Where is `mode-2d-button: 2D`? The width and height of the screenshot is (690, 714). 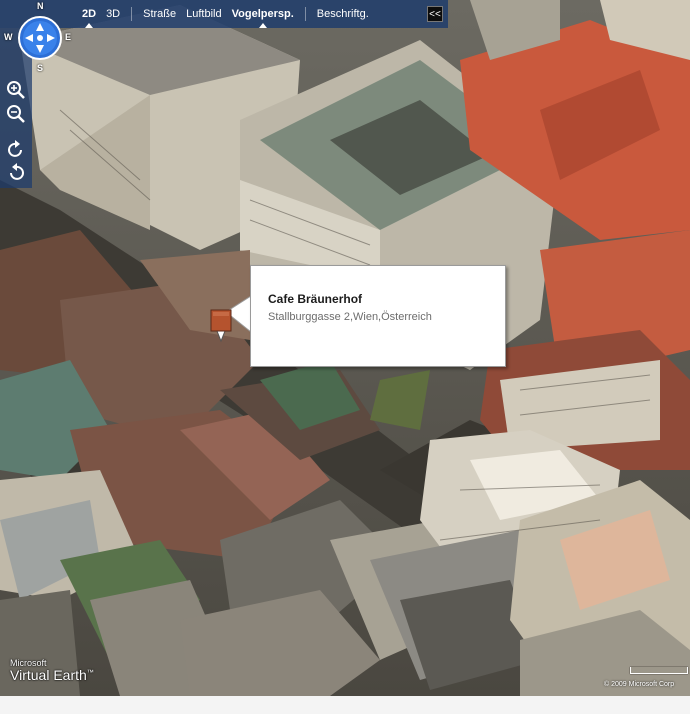
mode-2d-button: 2D is located at coordinates (89, 14).